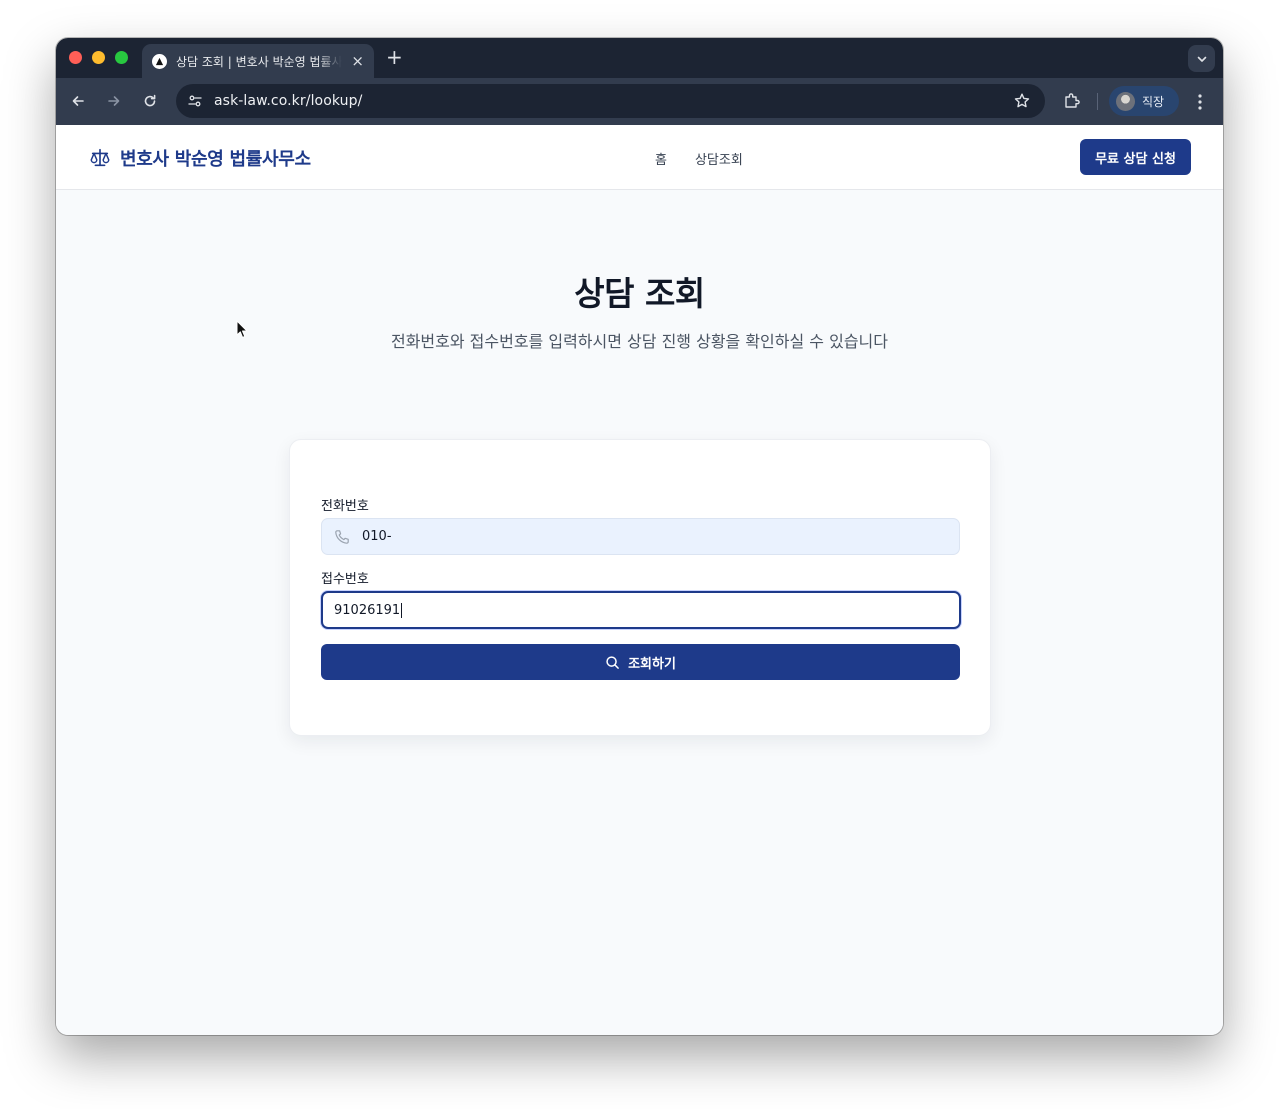 The width and height of the screenshot is (1279, 1109). What do you see at coordinates (639, 293) in the screenshot?
I see `page-title: 상담 조회` at bounding box center [639, 293].